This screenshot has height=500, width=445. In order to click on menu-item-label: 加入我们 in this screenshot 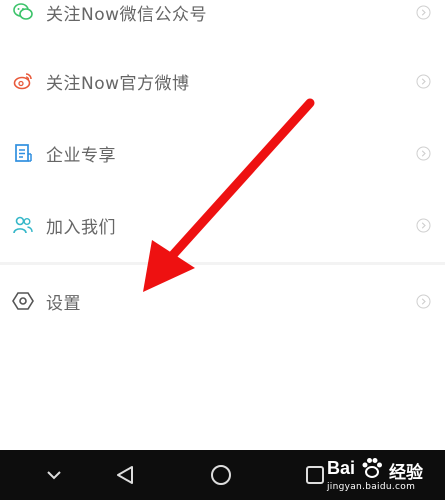, I will do `click(81, 227)`.